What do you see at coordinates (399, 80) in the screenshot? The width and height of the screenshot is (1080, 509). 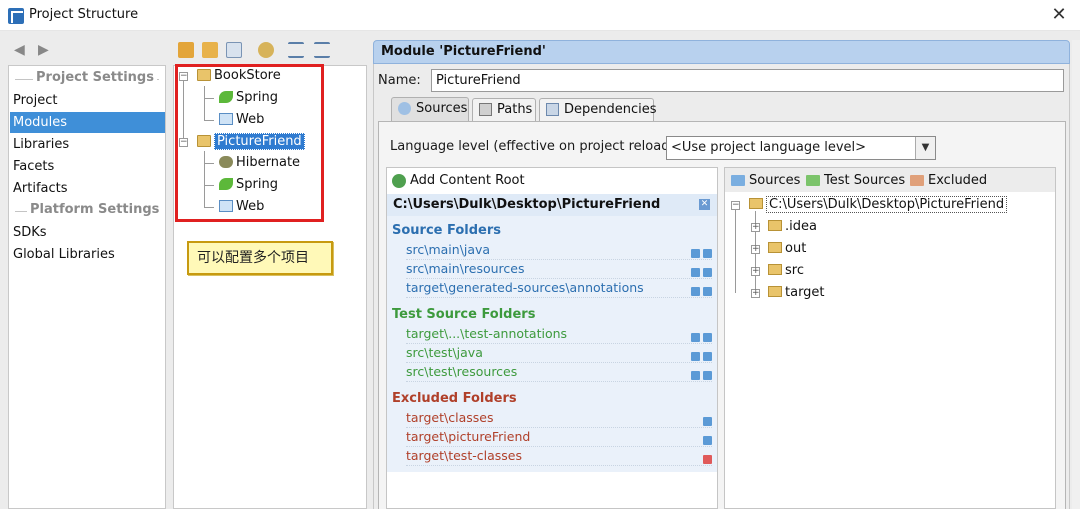 I see `name-label: Name:` at bounding box center [399, 80].